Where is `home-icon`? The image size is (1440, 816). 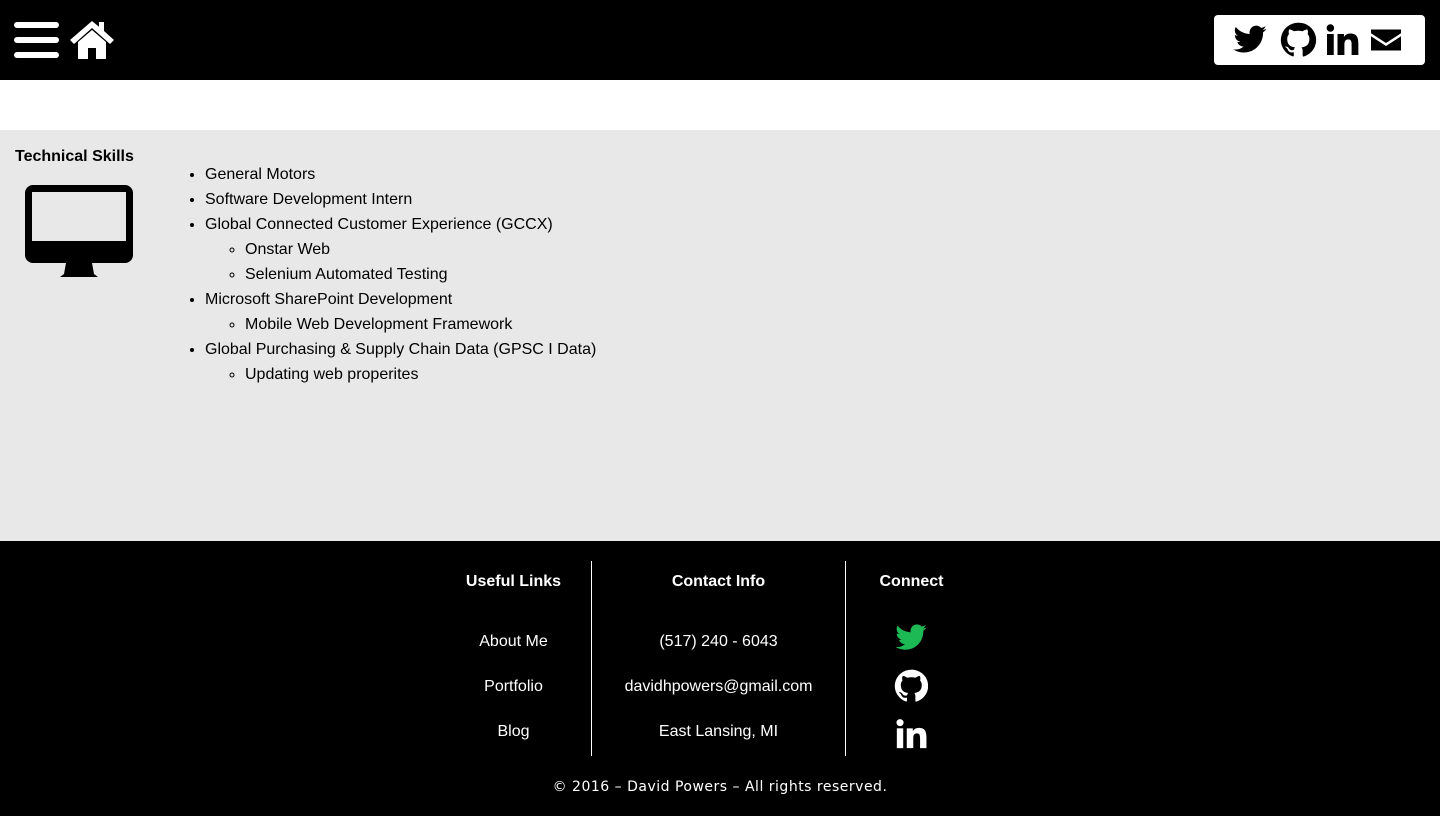 home-icon is located at coordinates (92, 40).